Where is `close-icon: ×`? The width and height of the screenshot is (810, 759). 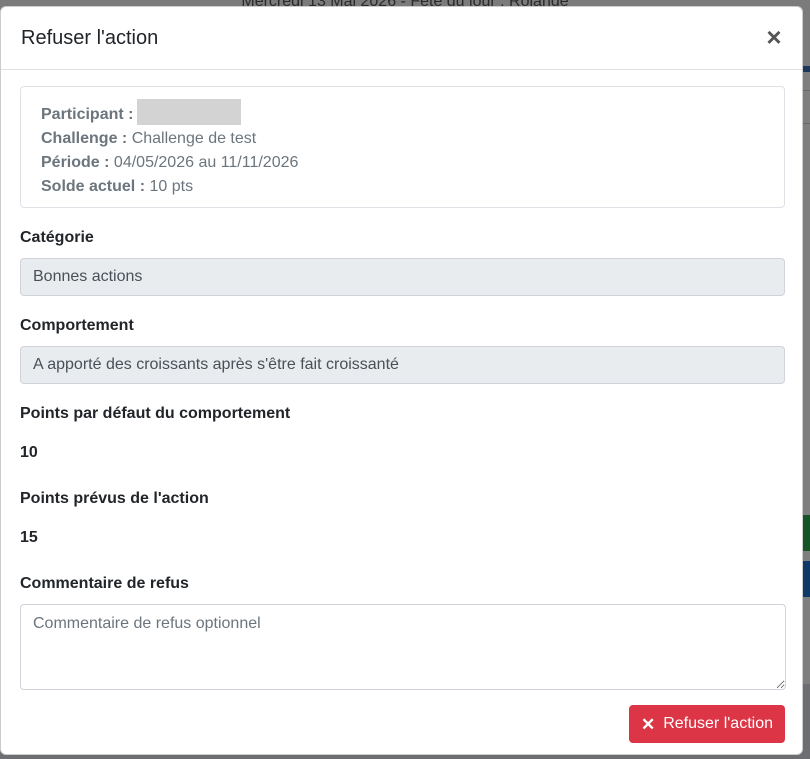 close-icon: × is located at coordinates (774, 37).